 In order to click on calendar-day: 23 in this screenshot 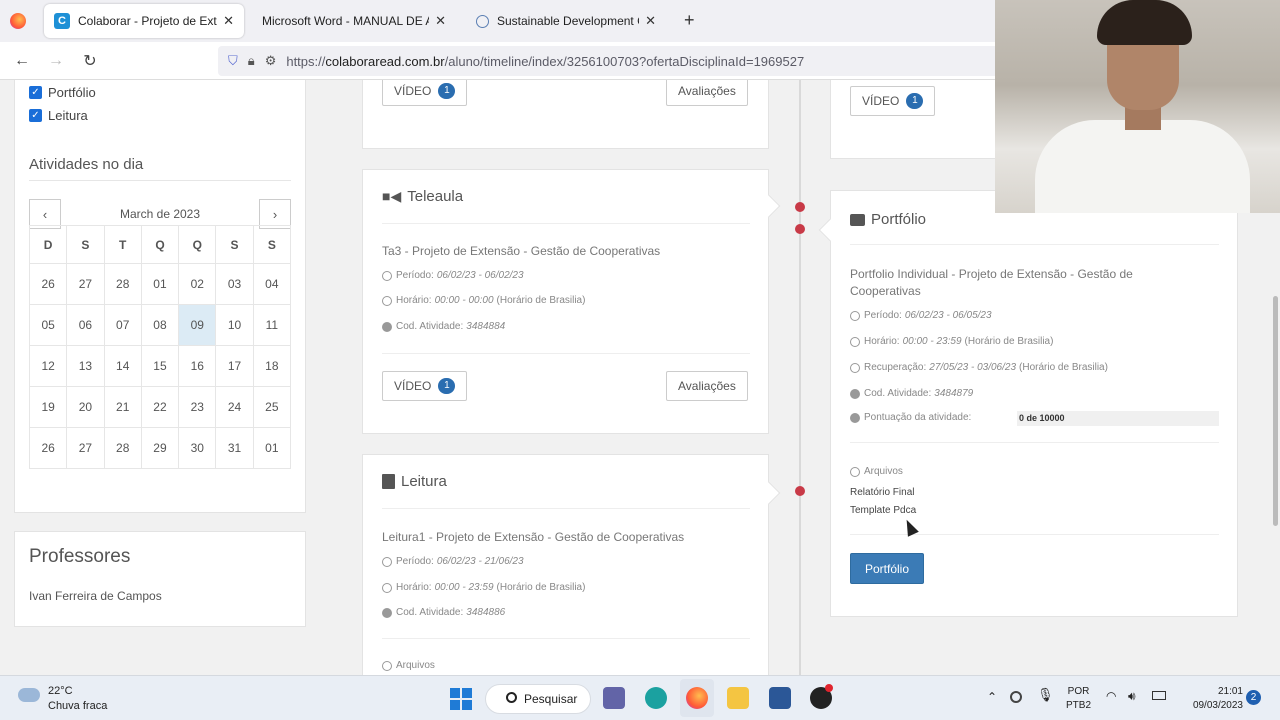, I will do `click(197, 407)`.